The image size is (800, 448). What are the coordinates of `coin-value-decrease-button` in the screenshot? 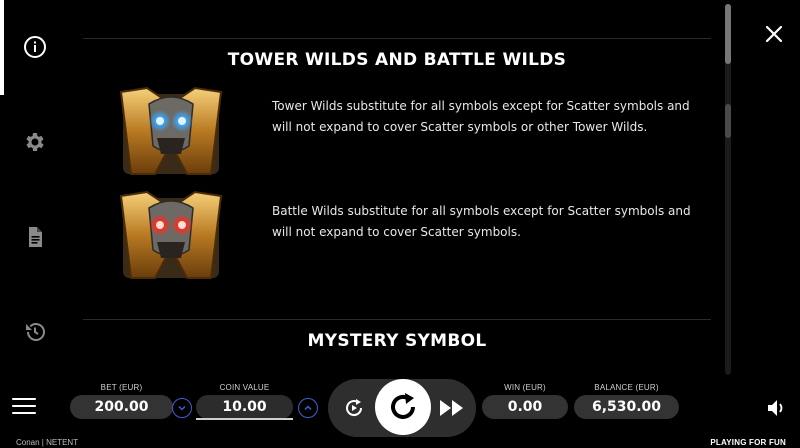 It's located at (182, 408).